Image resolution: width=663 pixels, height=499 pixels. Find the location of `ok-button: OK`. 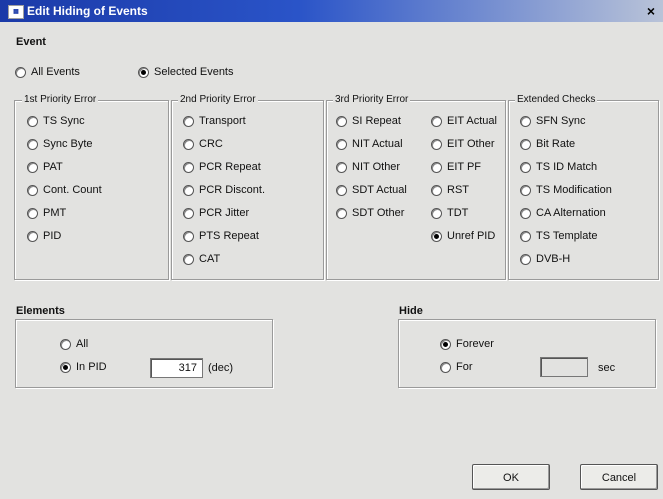

ok-button: OK is located at coordinates (511, 477).